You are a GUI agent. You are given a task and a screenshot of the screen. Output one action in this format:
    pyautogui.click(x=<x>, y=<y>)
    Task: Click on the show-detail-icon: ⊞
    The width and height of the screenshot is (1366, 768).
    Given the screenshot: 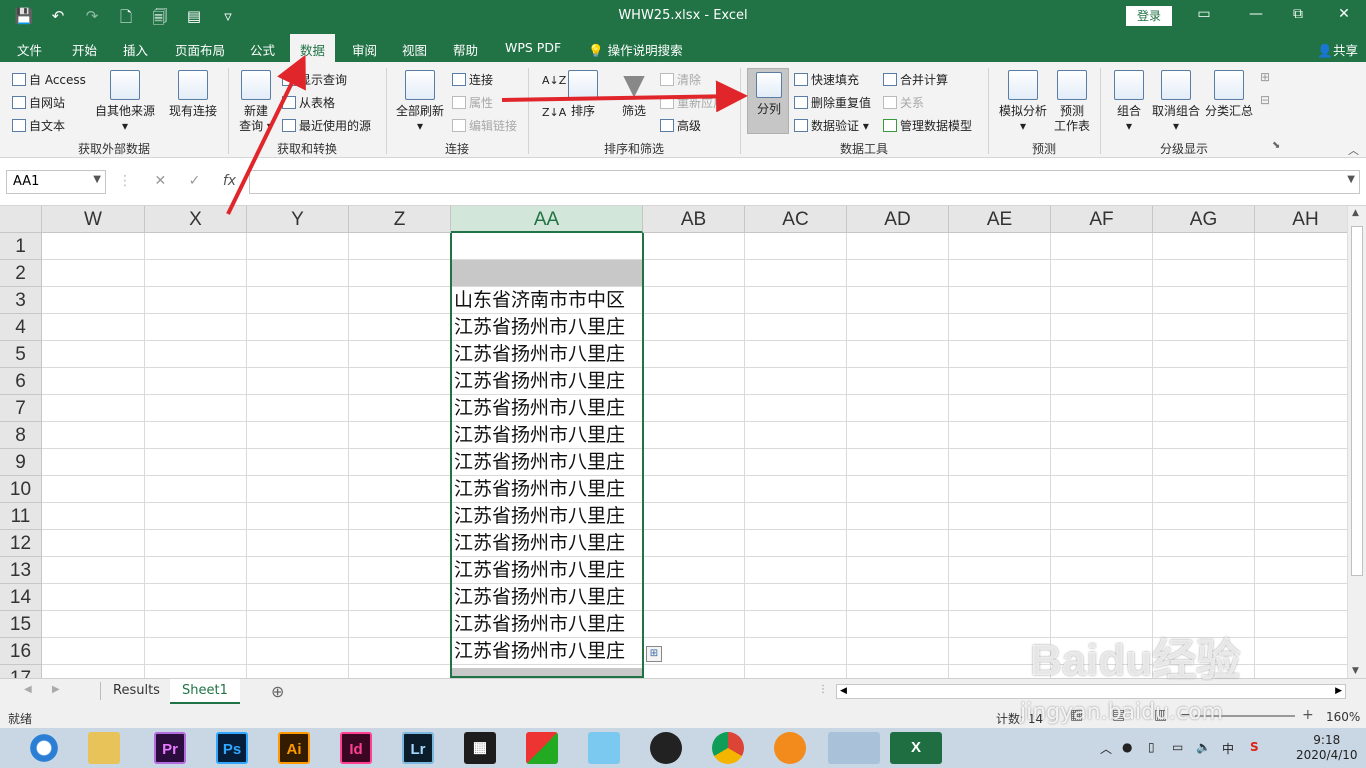 What is the action you would take?
    pyautogui.click(x=1265, y=77)
    